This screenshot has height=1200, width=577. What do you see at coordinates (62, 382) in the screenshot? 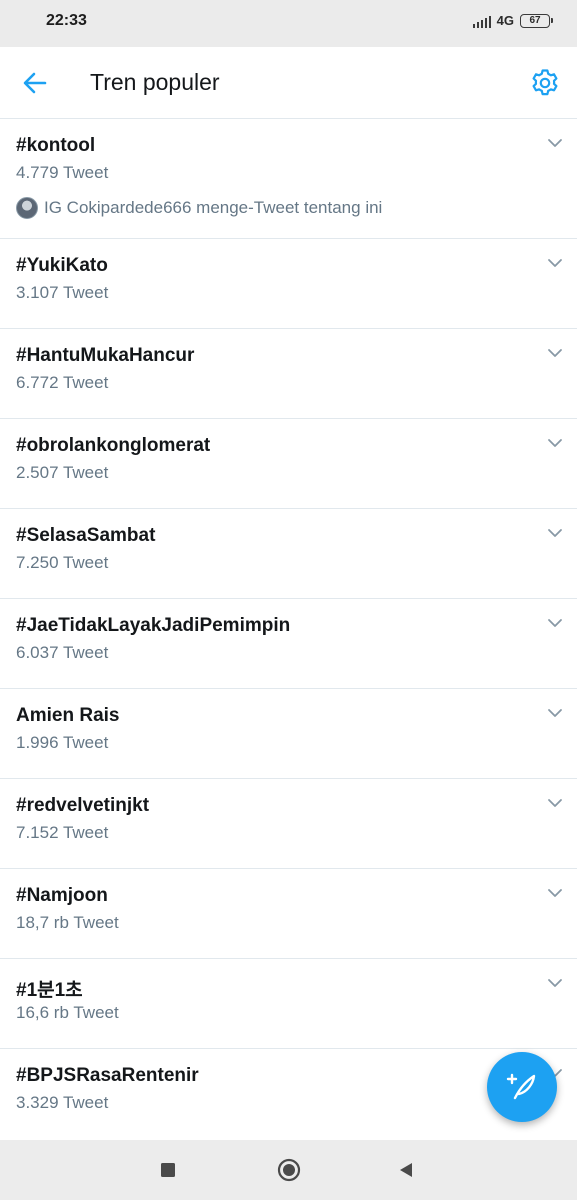
I see `trend-count: 6.772 Tweet` at bounding box center [62, 382].